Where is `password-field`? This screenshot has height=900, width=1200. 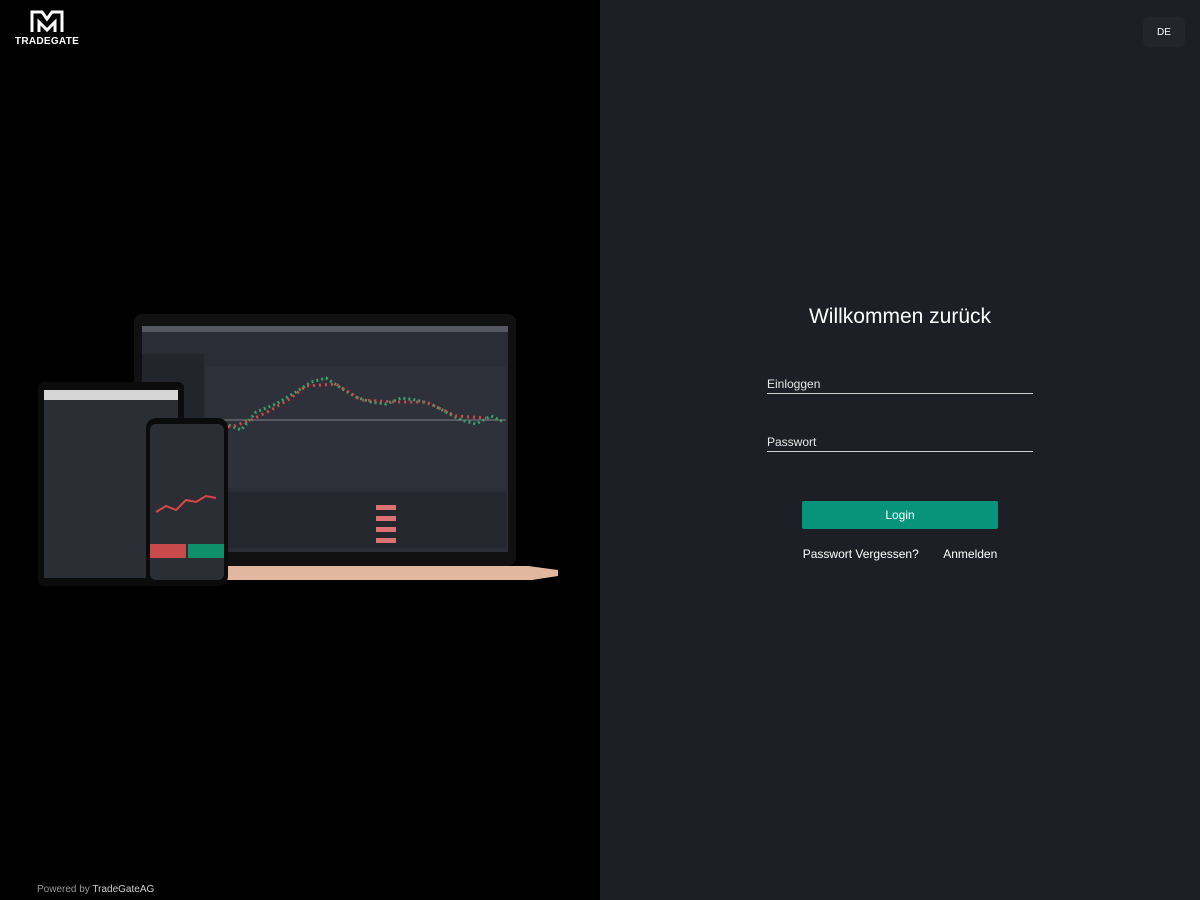 password-field is located at coordinates (900, 442).